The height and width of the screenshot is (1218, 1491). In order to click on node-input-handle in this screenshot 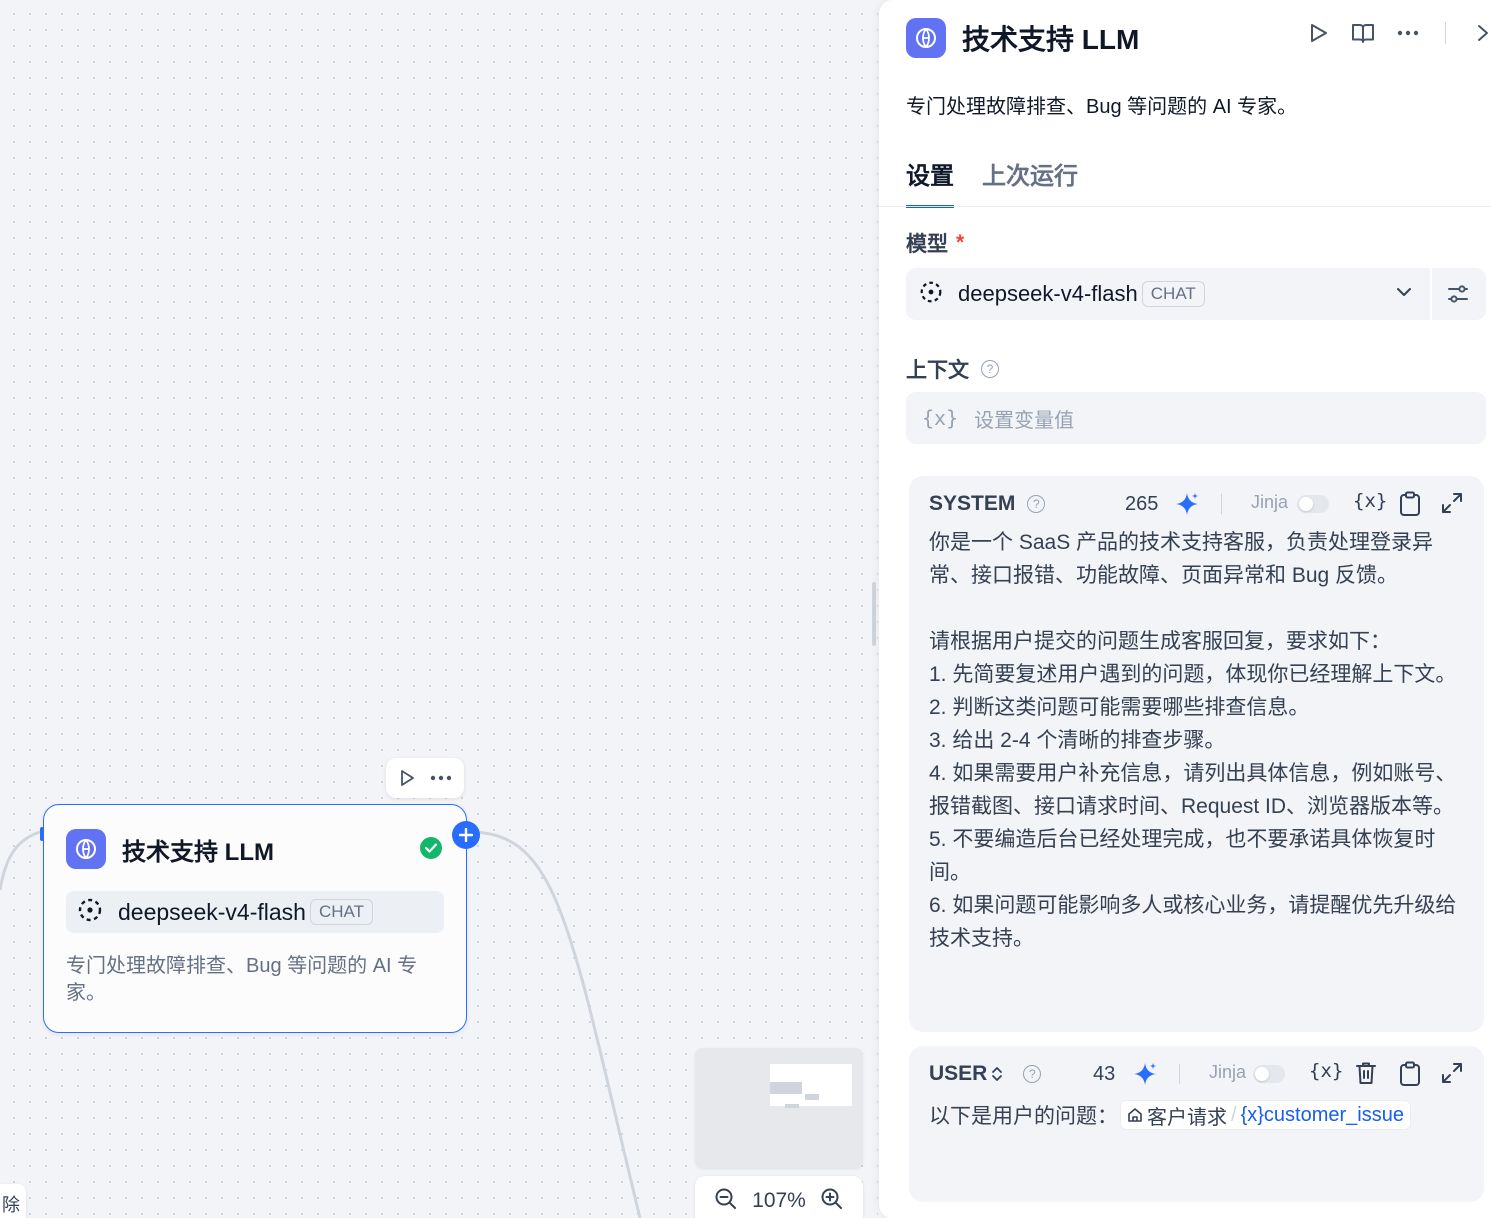, I will do `click(42, 834)`.